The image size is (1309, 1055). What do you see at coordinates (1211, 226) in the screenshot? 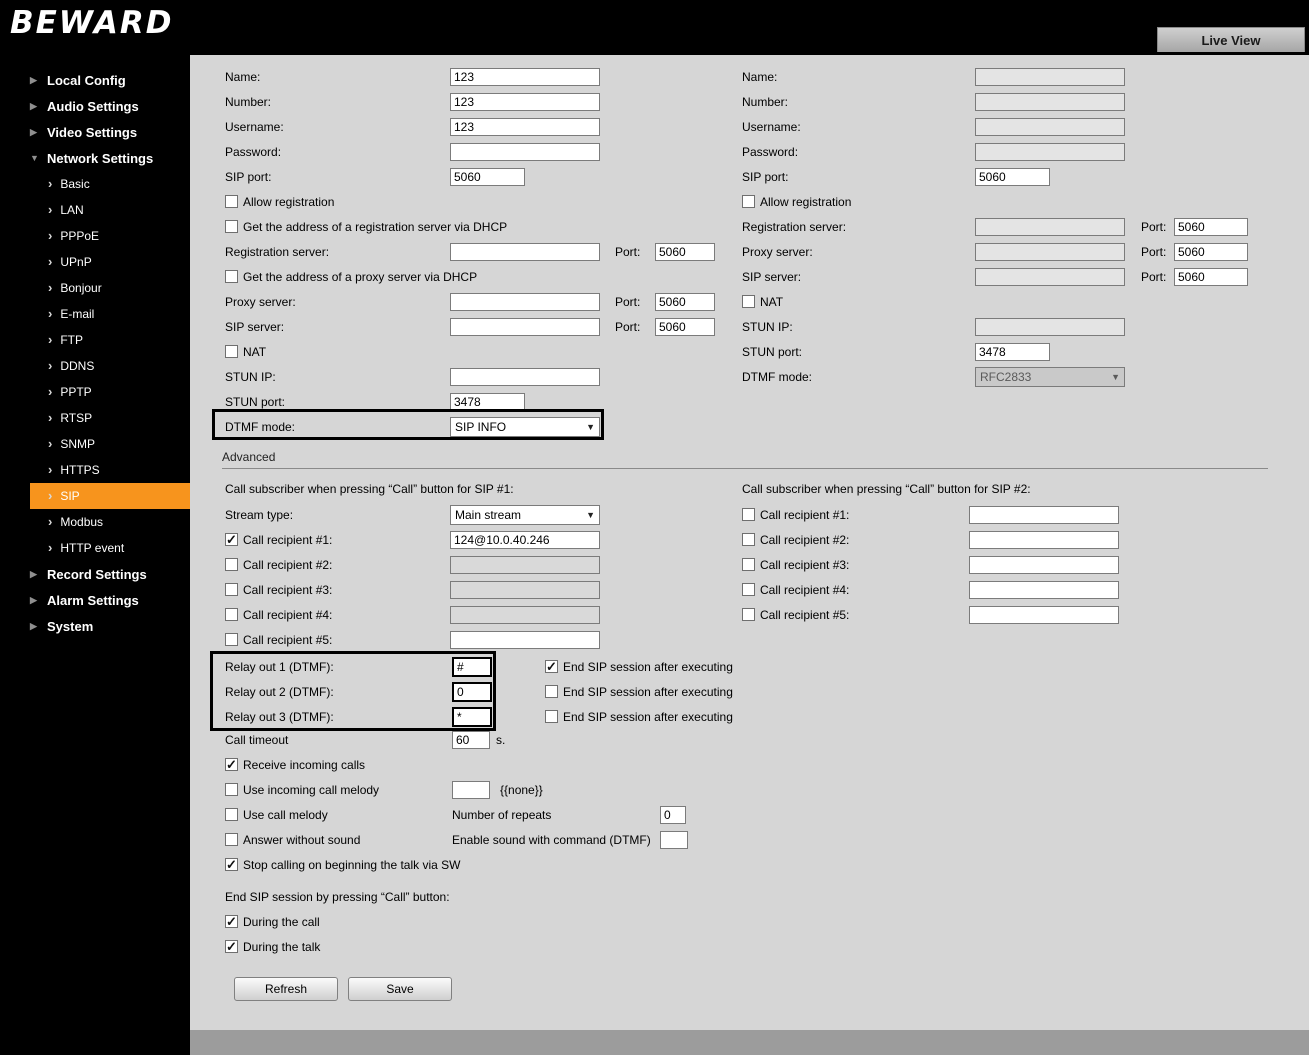
I see `sip2-registration-port-input: 5060` at bounding box center [1211, 226].